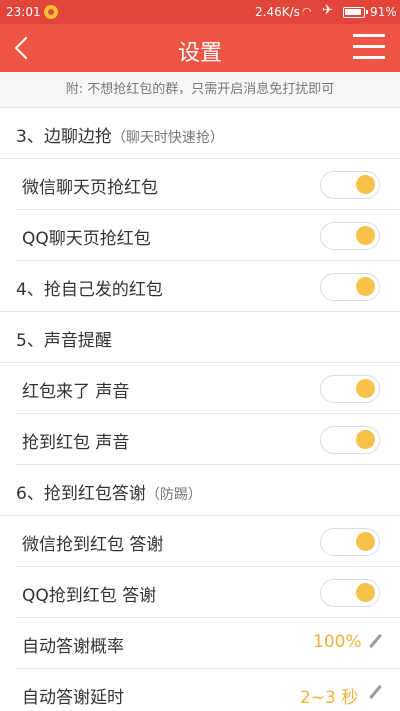 This screenshot has width=400, height=711. I want to click on status-bar: 23:01 2.46K/s ◠ ✈ 91%, so click(200, 12).